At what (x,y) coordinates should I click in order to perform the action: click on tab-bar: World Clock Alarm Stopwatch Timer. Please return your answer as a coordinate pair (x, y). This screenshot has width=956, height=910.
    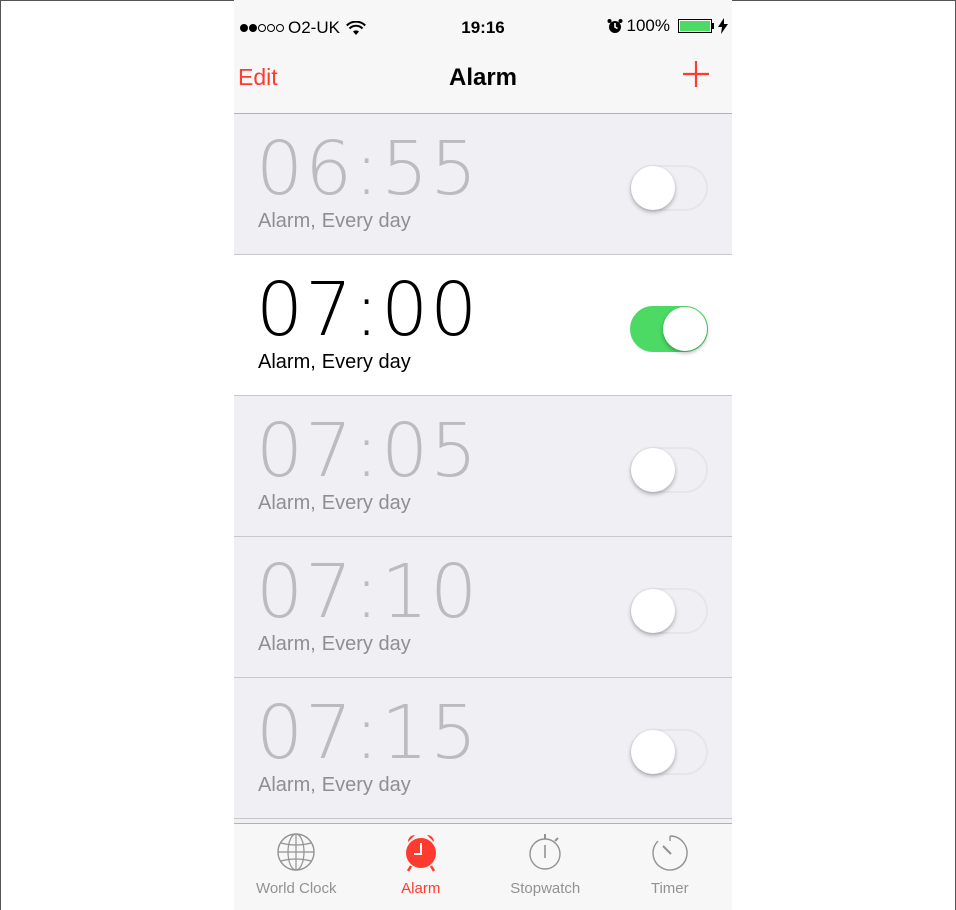
    Looking at the image, I should click on (483, 866).